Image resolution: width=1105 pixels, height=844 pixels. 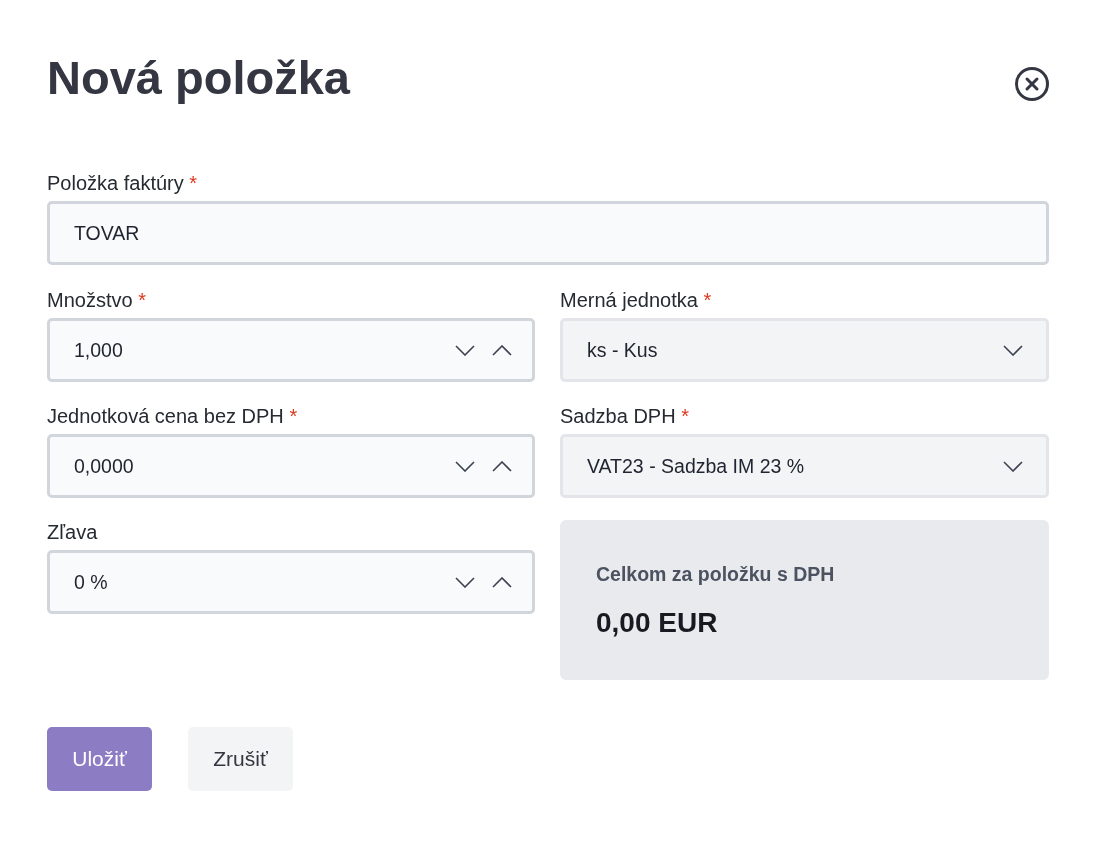 What do you see at coordinates (715, 574) in the screenshot?
I see `total-label: Celkom za položku s DPH` at bounding box center [715, 574].